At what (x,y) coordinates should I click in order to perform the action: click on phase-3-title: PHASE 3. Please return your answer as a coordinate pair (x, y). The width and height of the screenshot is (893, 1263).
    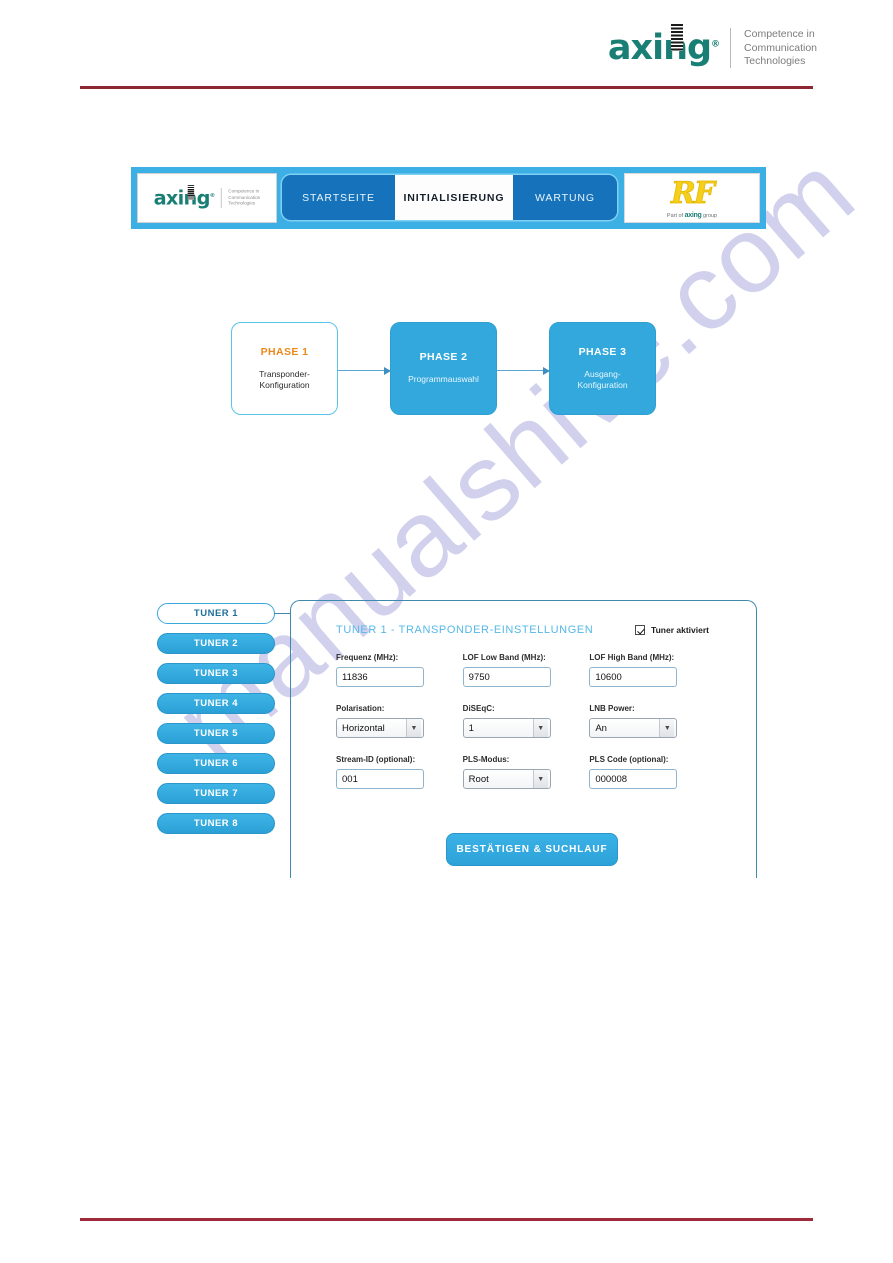
    Looking at the image, I should click on (602, 351).